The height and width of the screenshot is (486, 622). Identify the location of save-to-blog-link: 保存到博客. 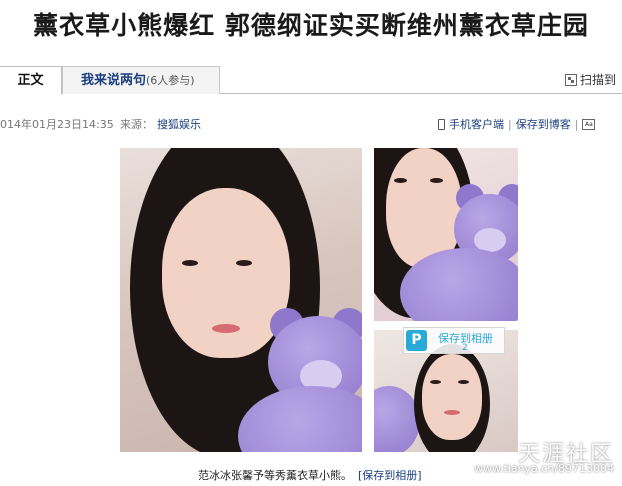
(543, 124).